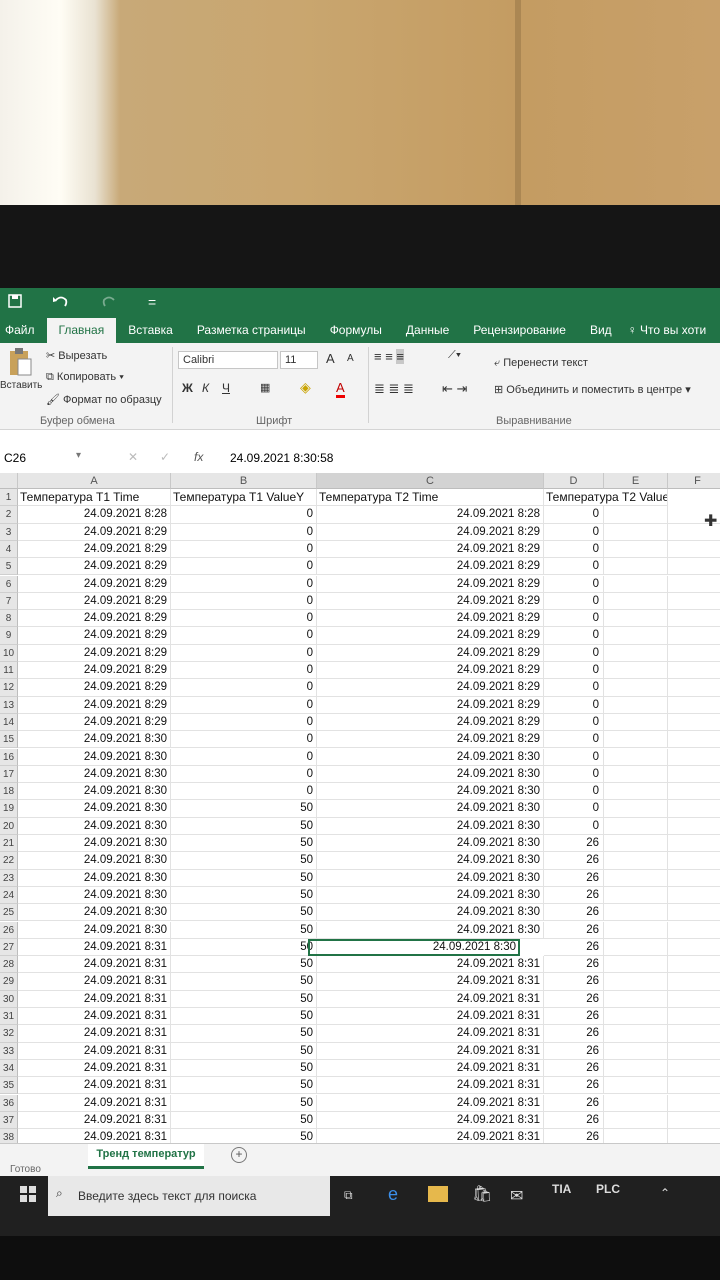 Image resolution: width=720 pixels, height=1280 pixels. Describe the element at coordinates (187, 388) in the screenshot. I see `bold-button: Ж` at that location.